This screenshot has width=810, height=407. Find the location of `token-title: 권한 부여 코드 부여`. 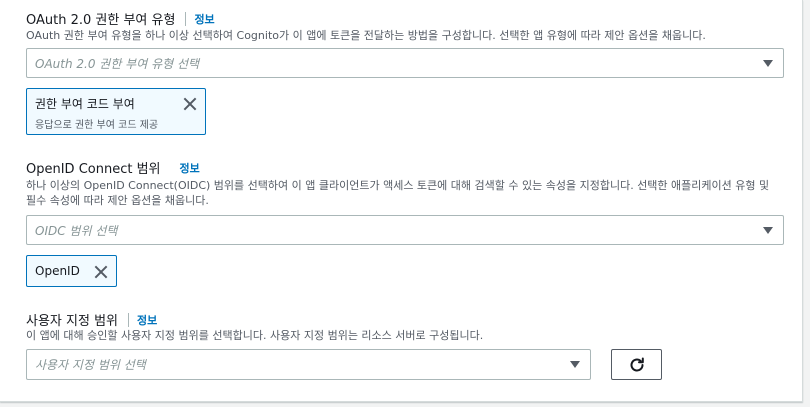

token-title: 권한 부여 코드 부여 is located at coordinates (85, 104).